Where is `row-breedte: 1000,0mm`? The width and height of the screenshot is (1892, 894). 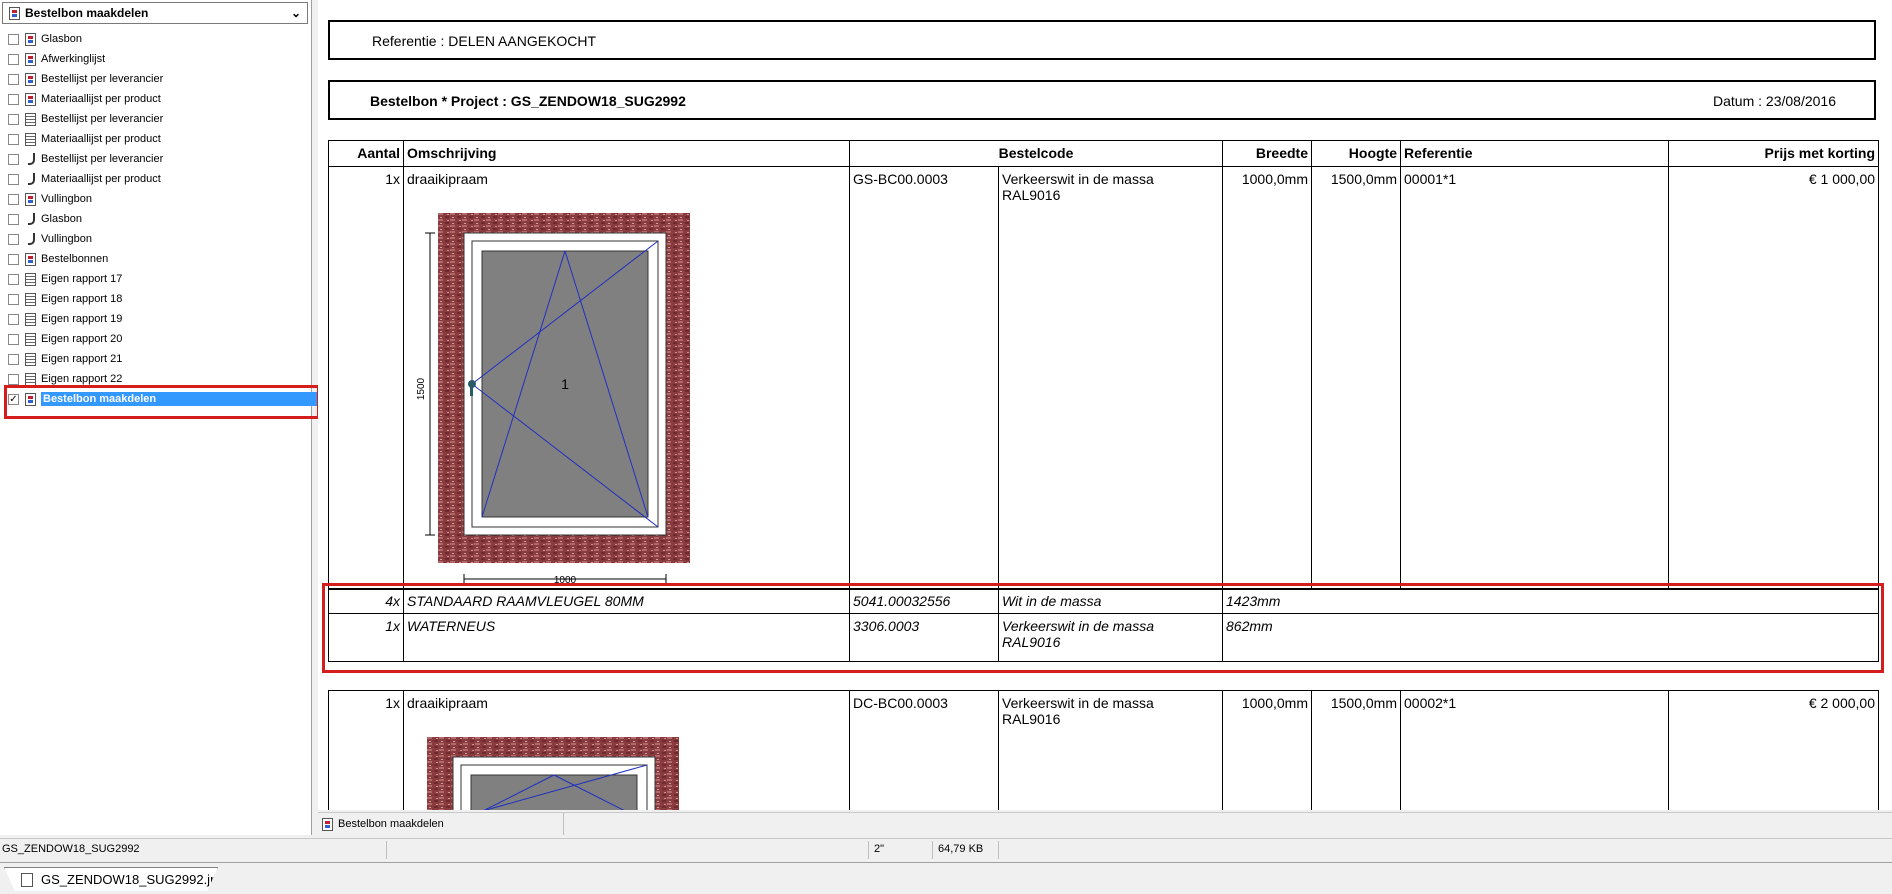 row-breedte: 1000,0mm is located at coordinates (1267, 378).